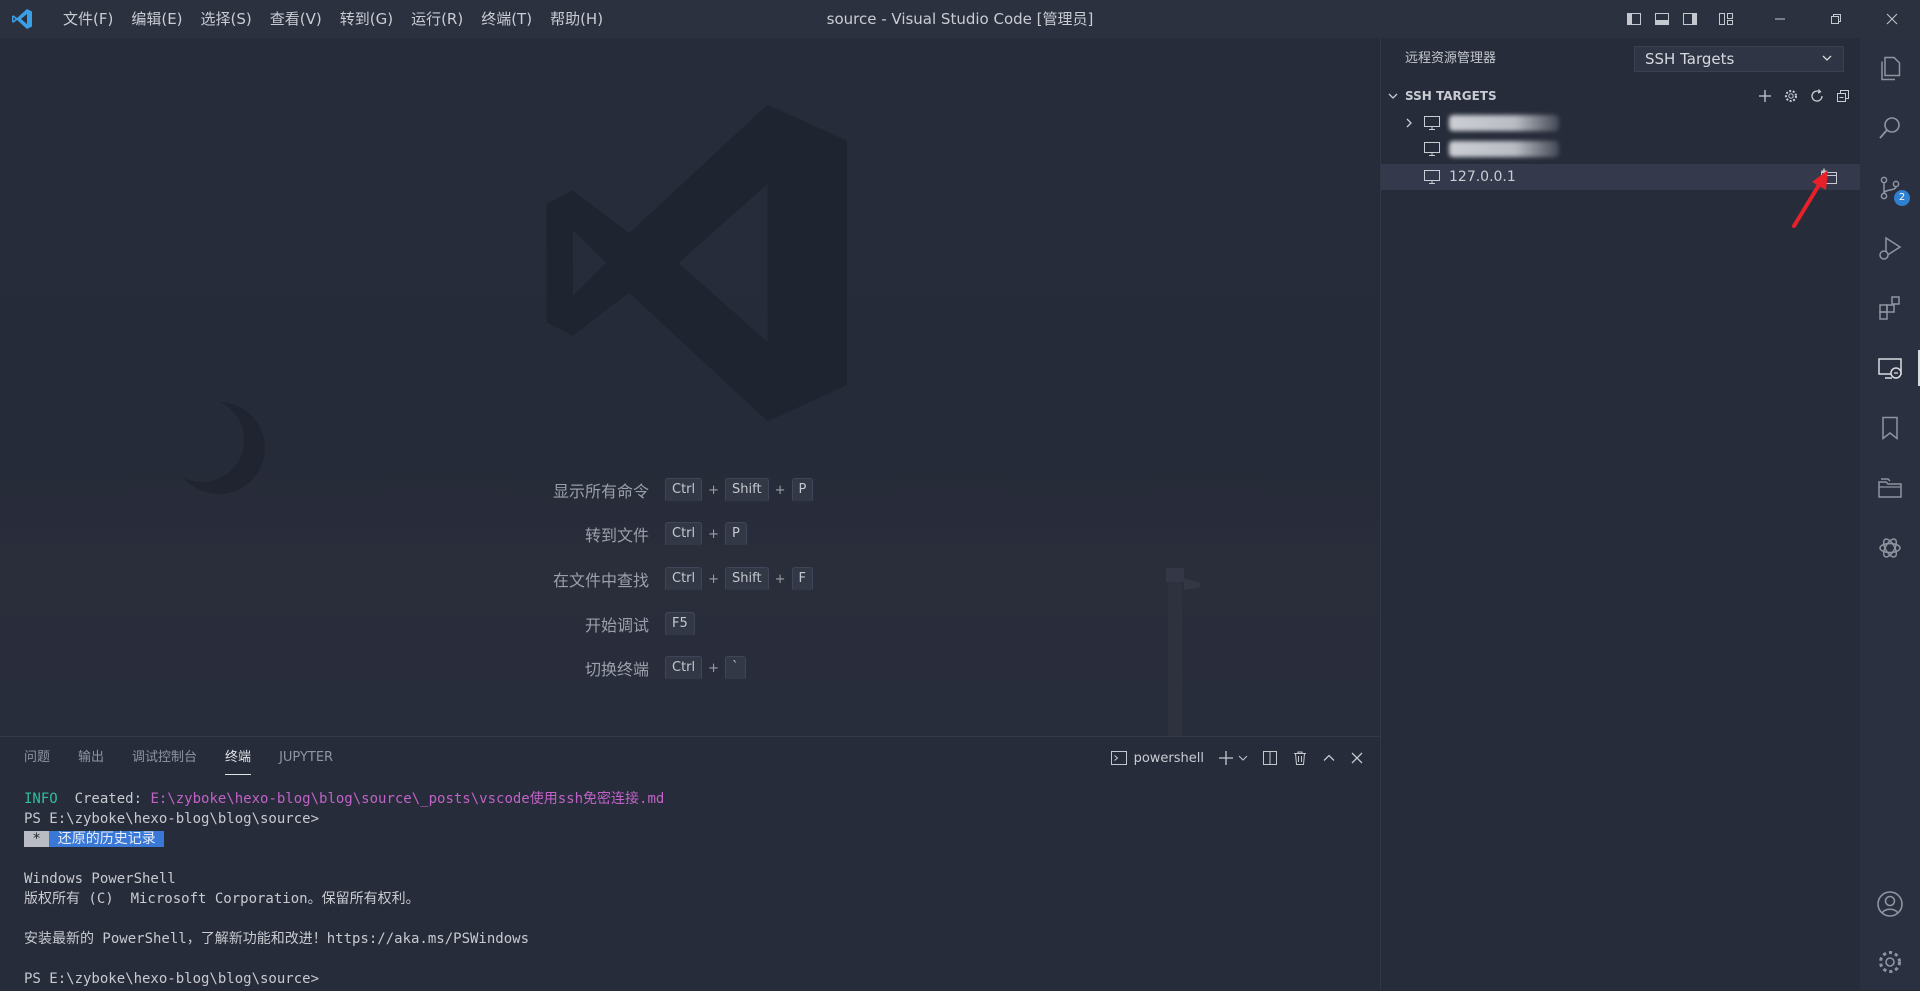 This screenshot has width=1920, height=991. What do you see at coordinates (735, 668) in the screenshot?
I see `key-cap: `` at bounding box center [735, 668].